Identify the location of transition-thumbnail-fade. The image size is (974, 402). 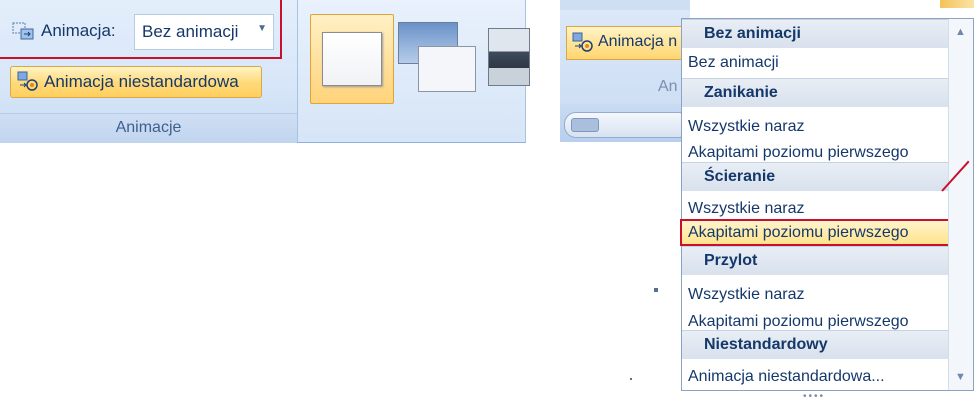
(438, 62).